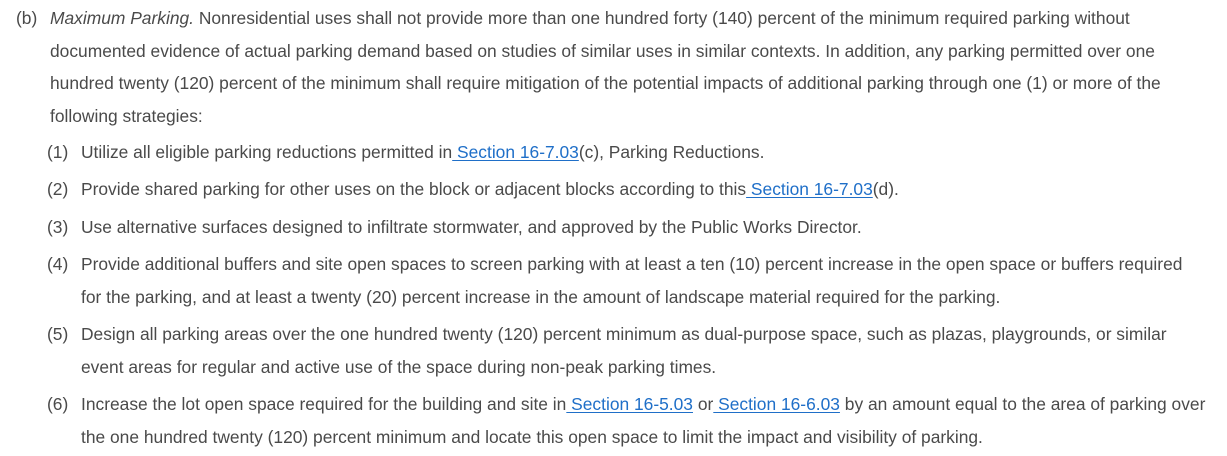  Describe the element at coordinates (776, 404) in the screenshot. I see `section-16-6-03-link: Section 16-6.03` at that location.